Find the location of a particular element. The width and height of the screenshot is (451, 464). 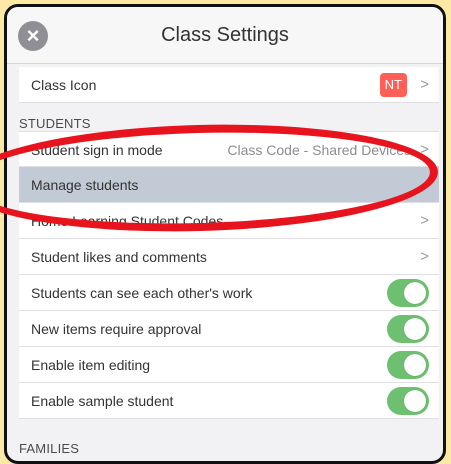

row-student-likes-comments: Student likes and comments > is located at coordinates (229, 257).